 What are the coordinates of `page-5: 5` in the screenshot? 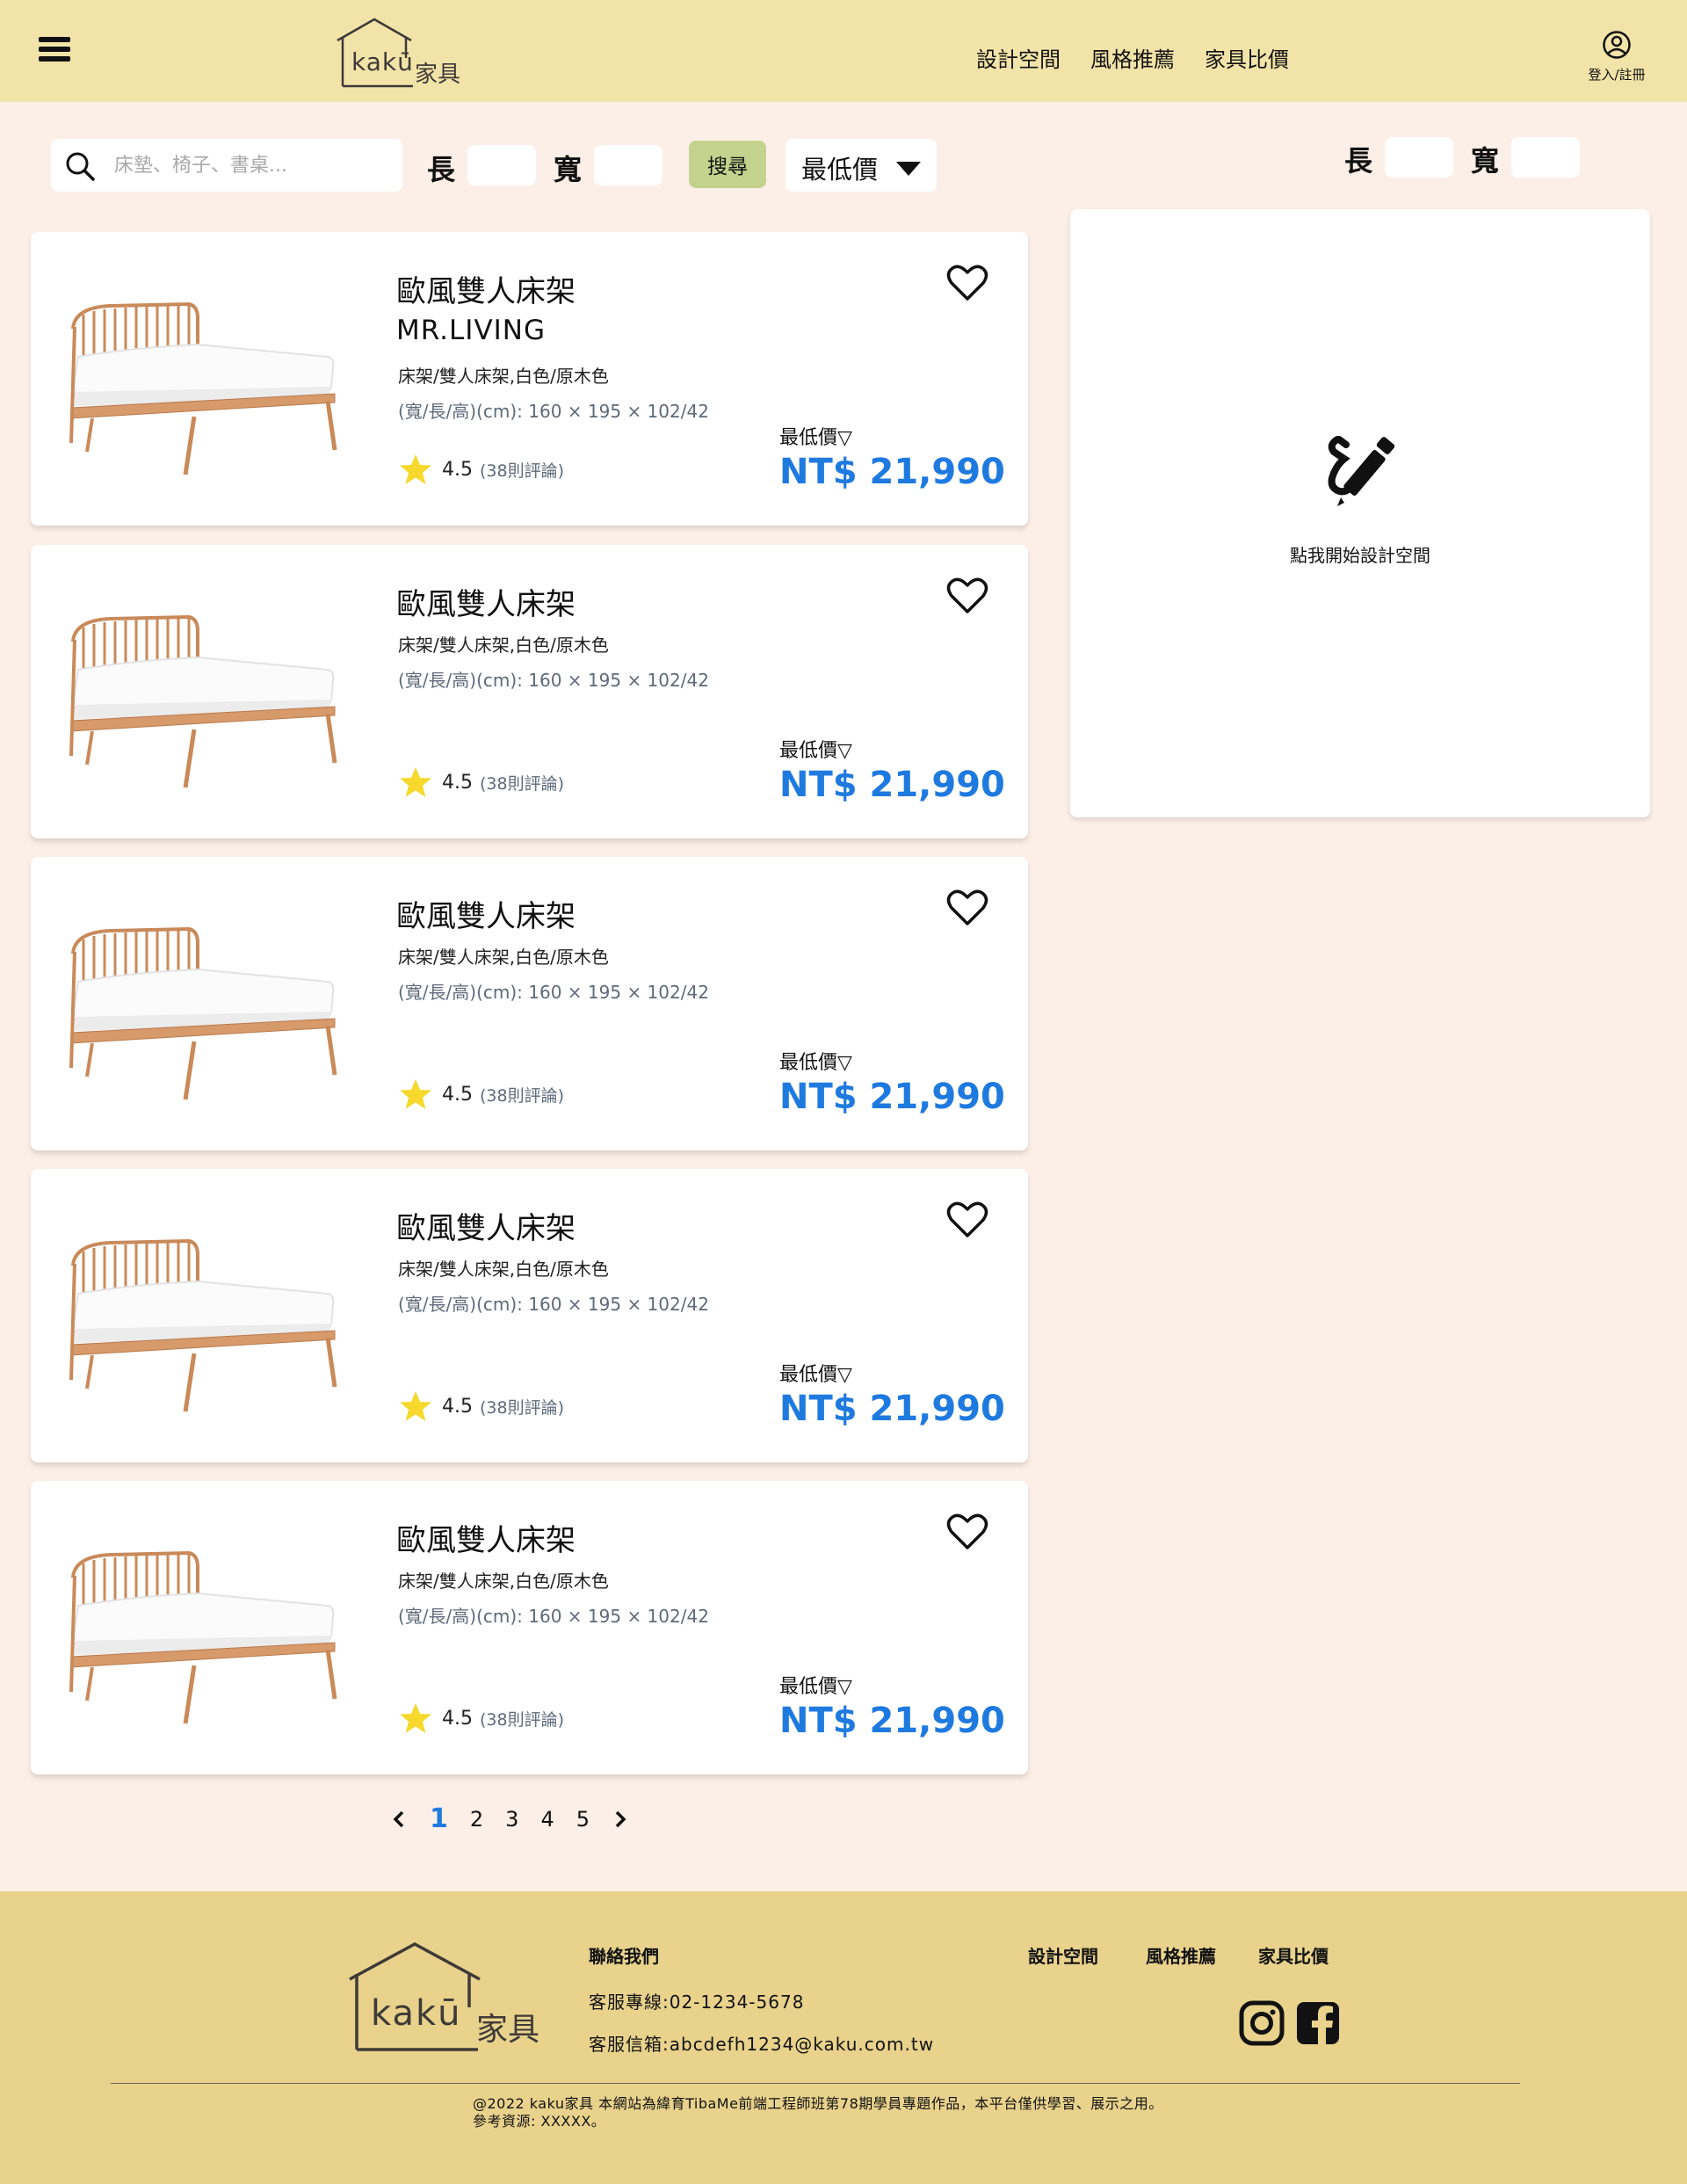 It's located at (583, 1819).